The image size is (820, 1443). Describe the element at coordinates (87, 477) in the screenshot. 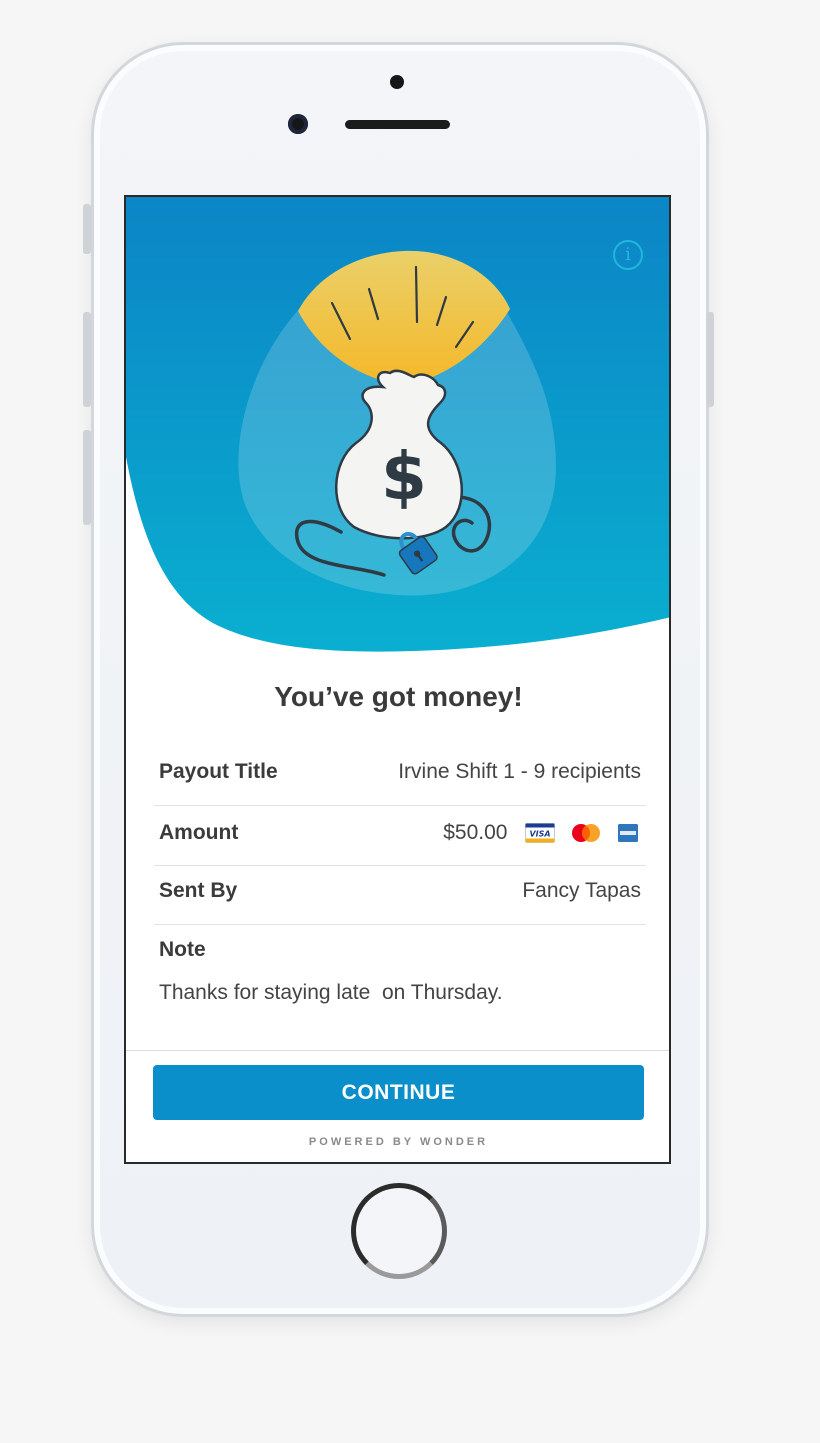

I see `volume-down-button` at that location.